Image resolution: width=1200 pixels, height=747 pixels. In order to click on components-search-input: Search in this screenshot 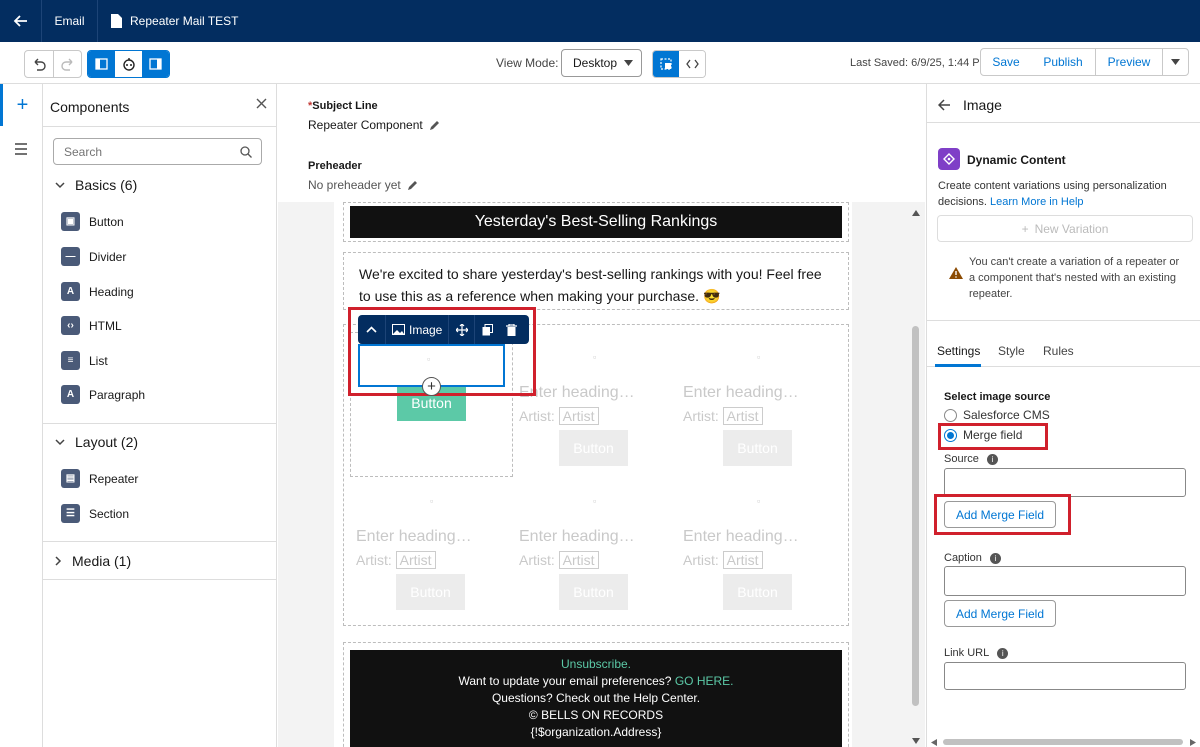, I will do `click(157, 151)`.